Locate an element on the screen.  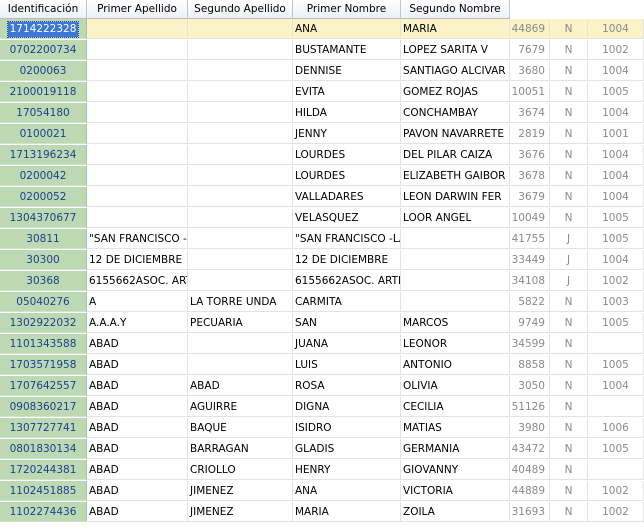
table-row: 1703571958 ABAD LUIS ANTONIO 8858 N 1005 is located at coordinates (322, 365).